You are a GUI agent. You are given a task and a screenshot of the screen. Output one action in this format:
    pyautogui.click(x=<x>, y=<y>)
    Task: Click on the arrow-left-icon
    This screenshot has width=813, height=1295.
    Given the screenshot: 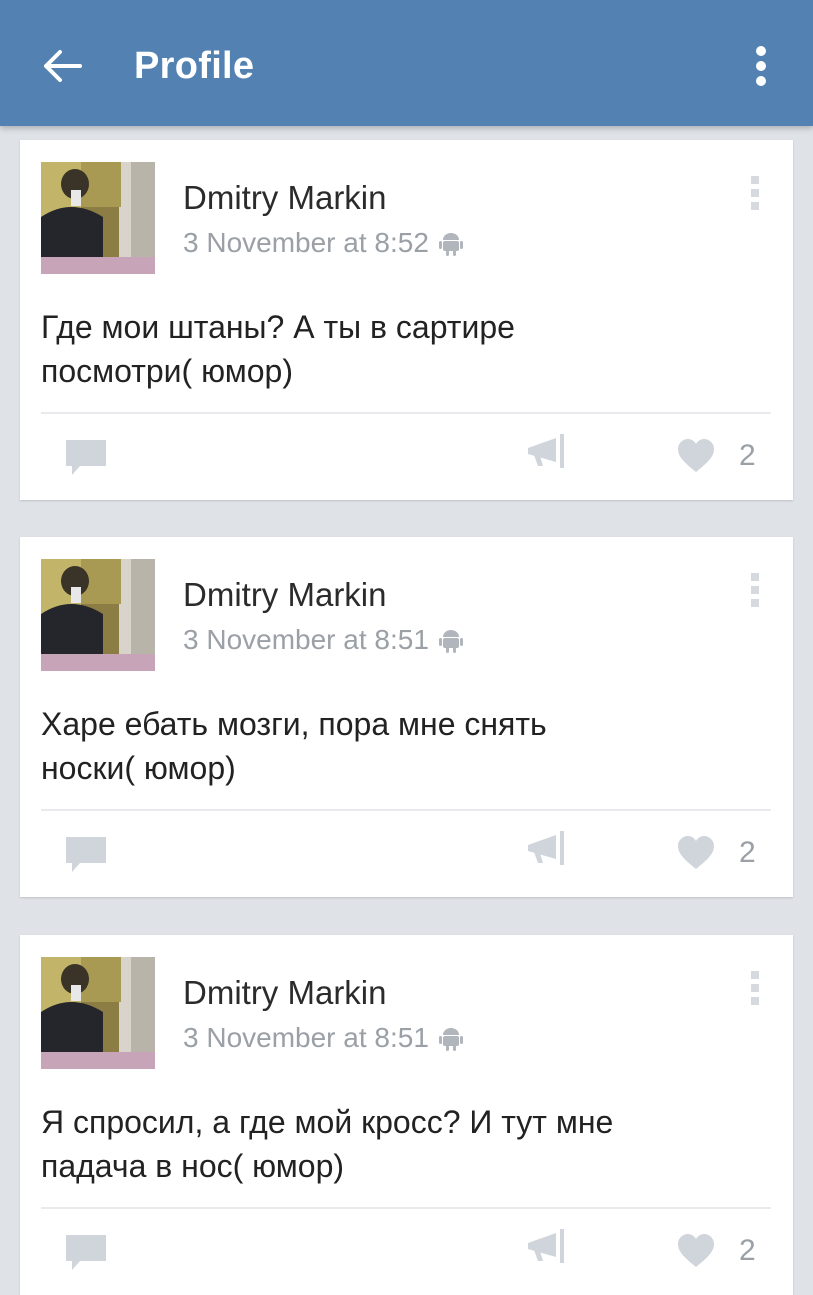 What is the action you would take?
    pyautogui.click(x=63, y=66)
    